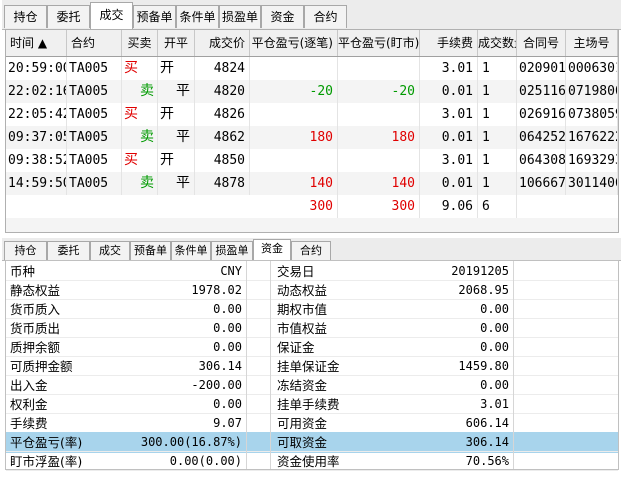  What do you see at coordinates (294, 91) in the screenshot?
I see `pnl-by-trade: -20` at bounding box center [294, 91].